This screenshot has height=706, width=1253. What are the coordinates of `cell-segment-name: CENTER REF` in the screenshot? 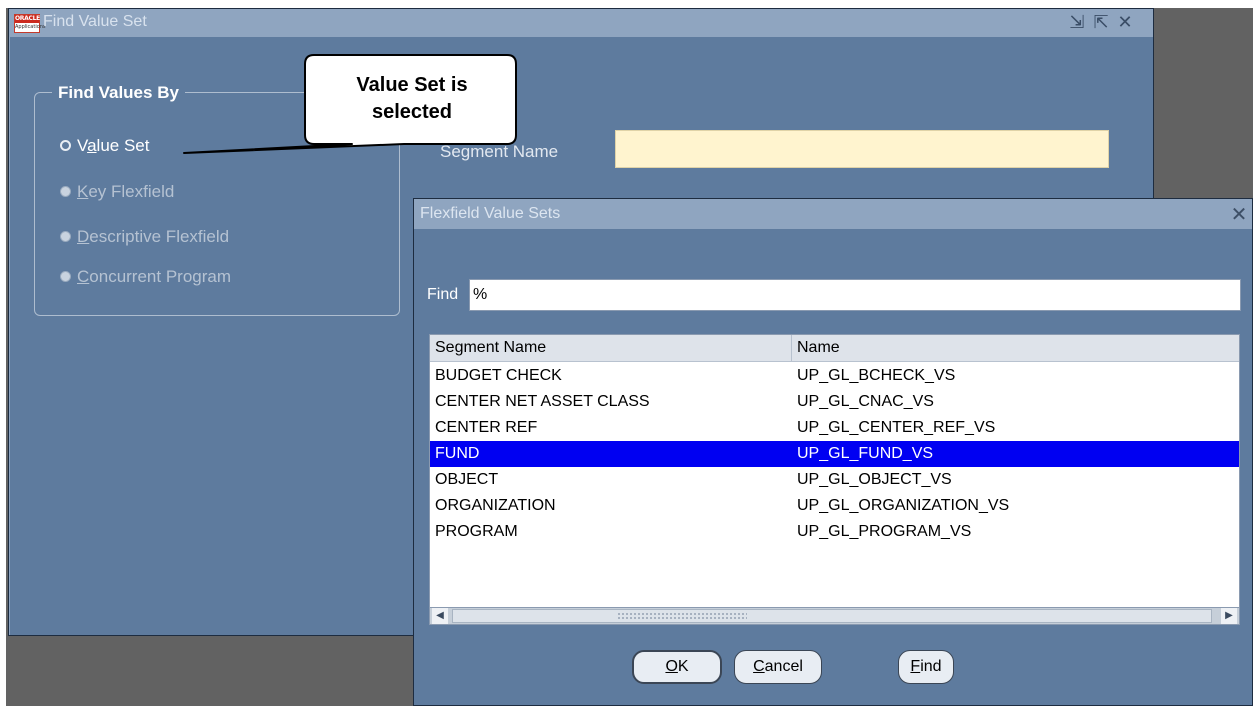 It's located at (486, 427).